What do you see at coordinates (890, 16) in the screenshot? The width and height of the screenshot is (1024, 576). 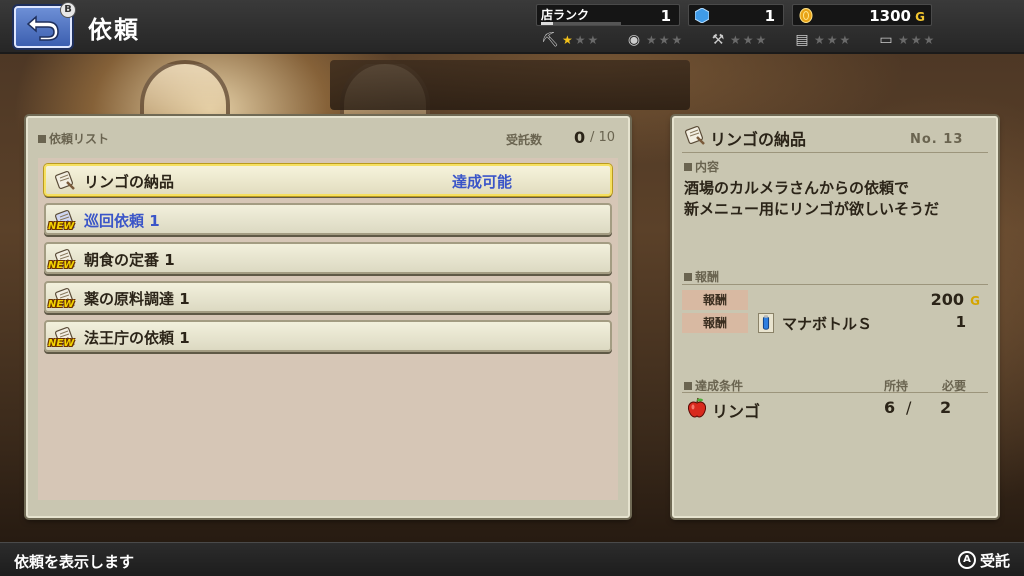 I see `gold-amount: 1300` at bounding box center [890, 16].